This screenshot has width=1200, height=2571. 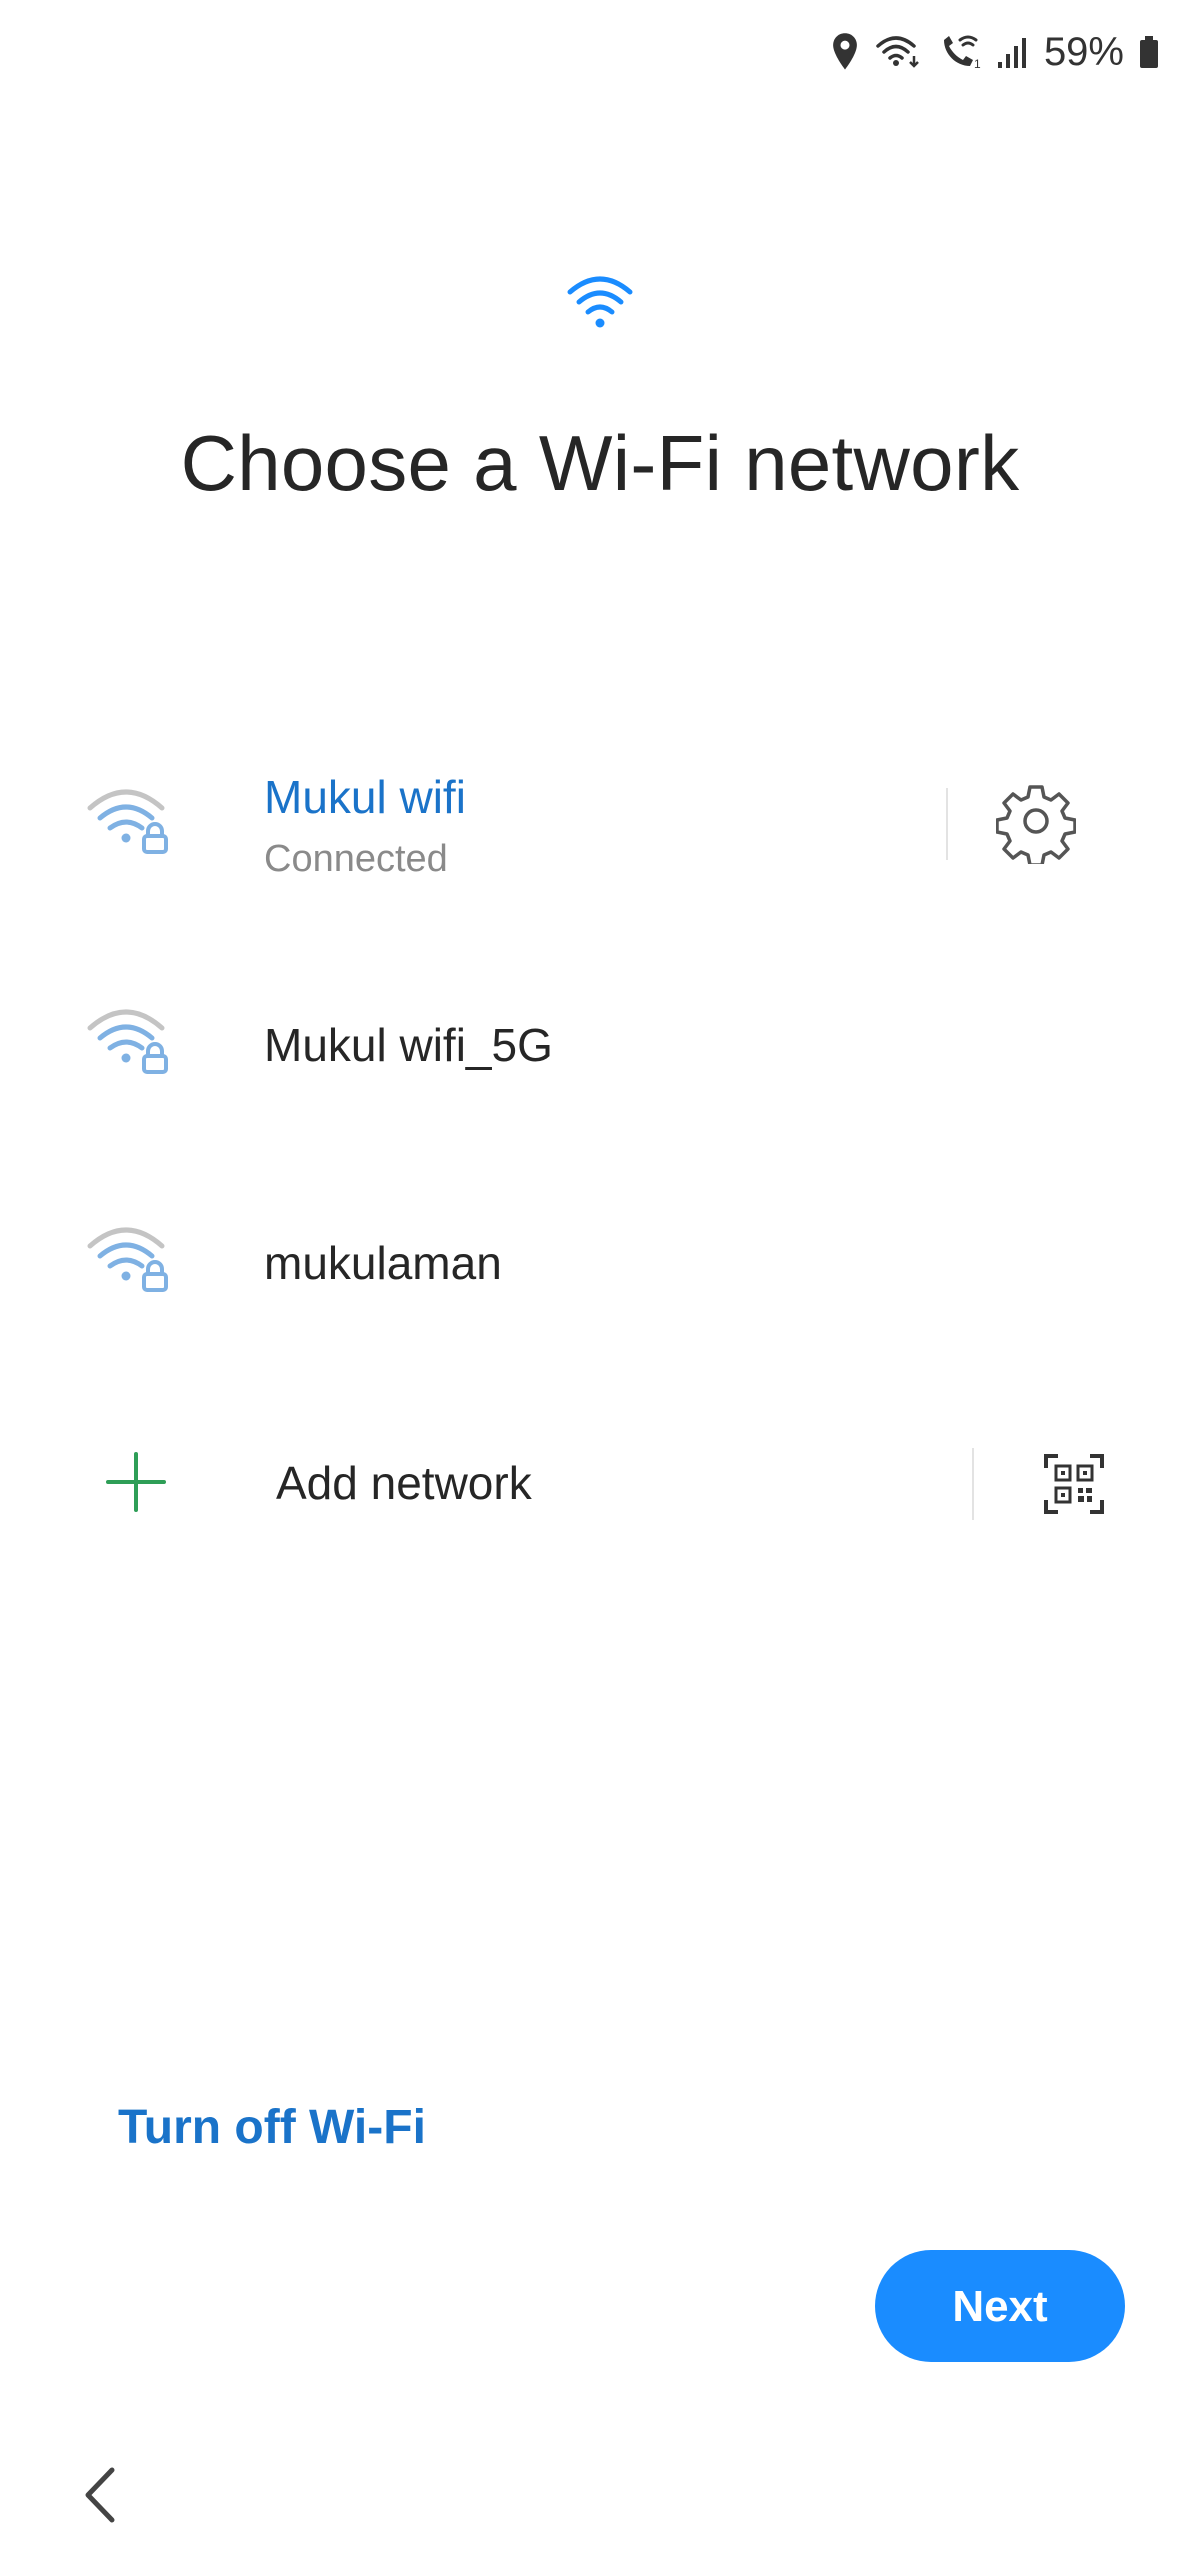 I want to click on signal-icon, so click(x=1011, y=53).